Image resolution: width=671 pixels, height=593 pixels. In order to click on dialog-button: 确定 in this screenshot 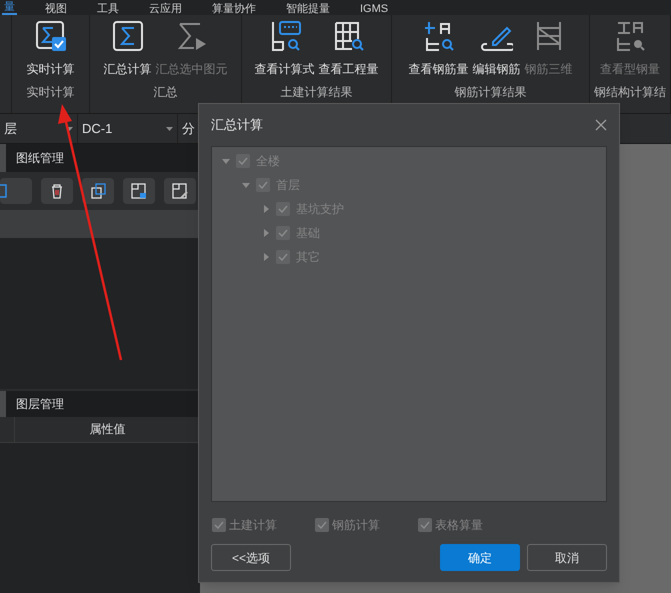, I will do `click(480, 557)`.